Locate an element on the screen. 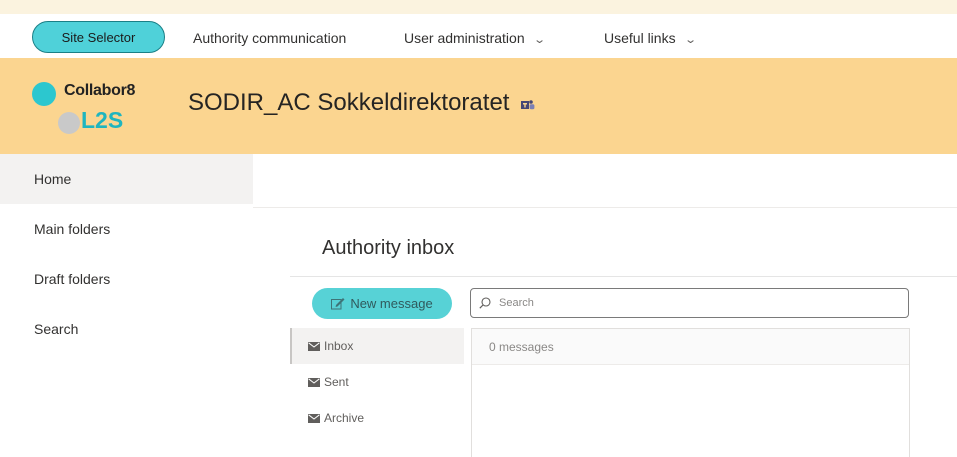  folder-item-label: Sent is located at coordinates (336, 382).